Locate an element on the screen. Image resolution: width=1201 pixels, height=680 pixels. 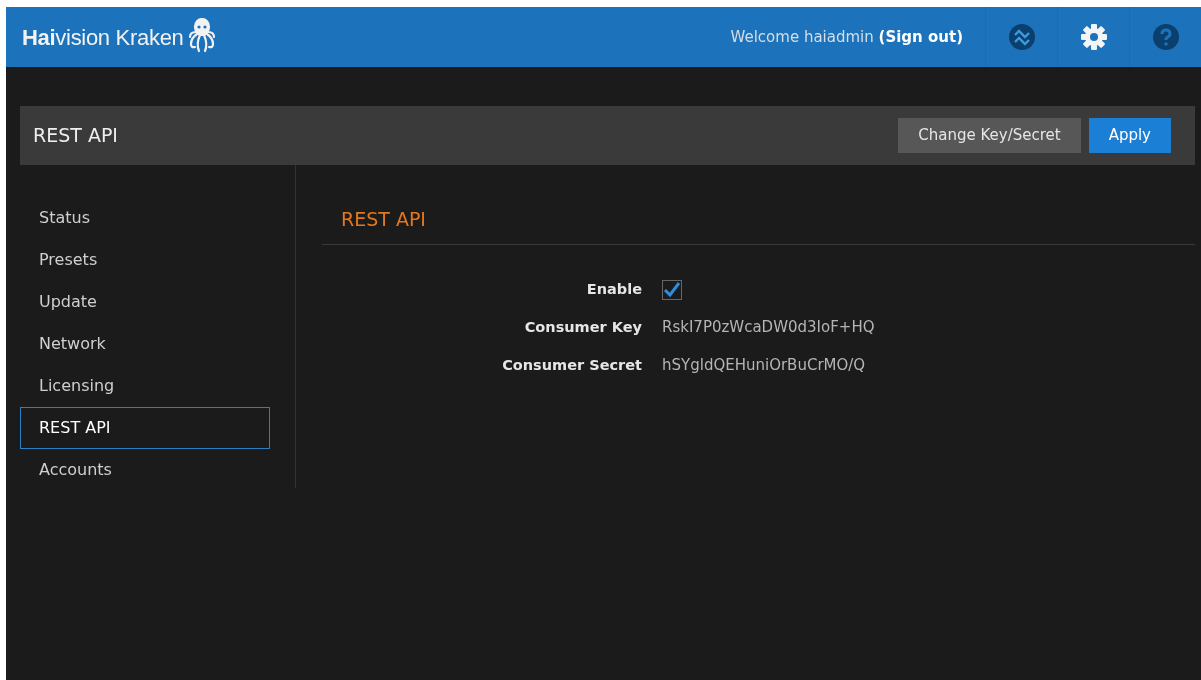
brand-logo-text: Haivision Kraken is located at coordinates (103, 37).